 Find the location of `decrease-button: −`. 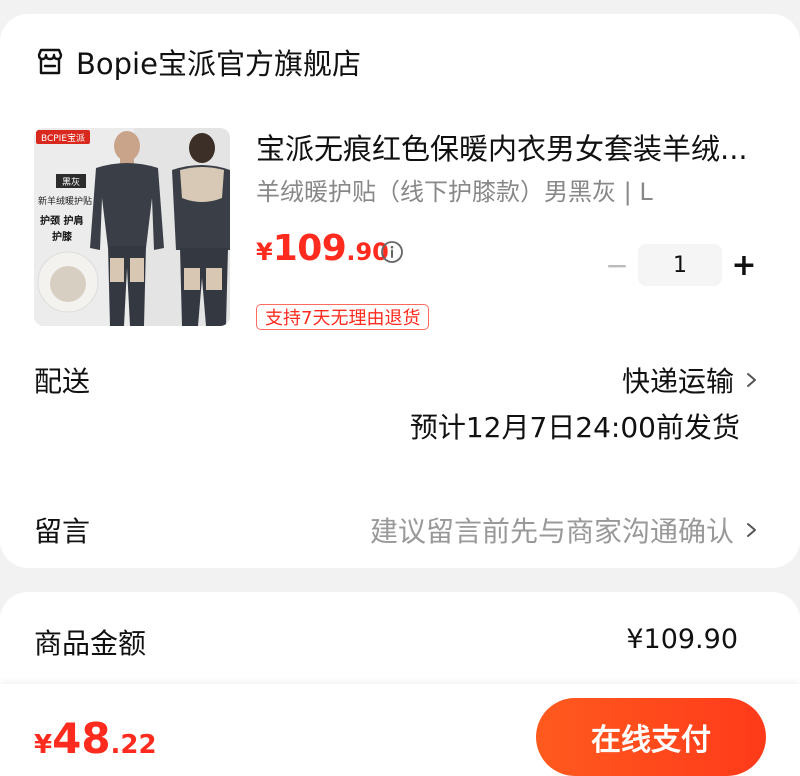

decrease-button: − is located at coordinates (617, 265).